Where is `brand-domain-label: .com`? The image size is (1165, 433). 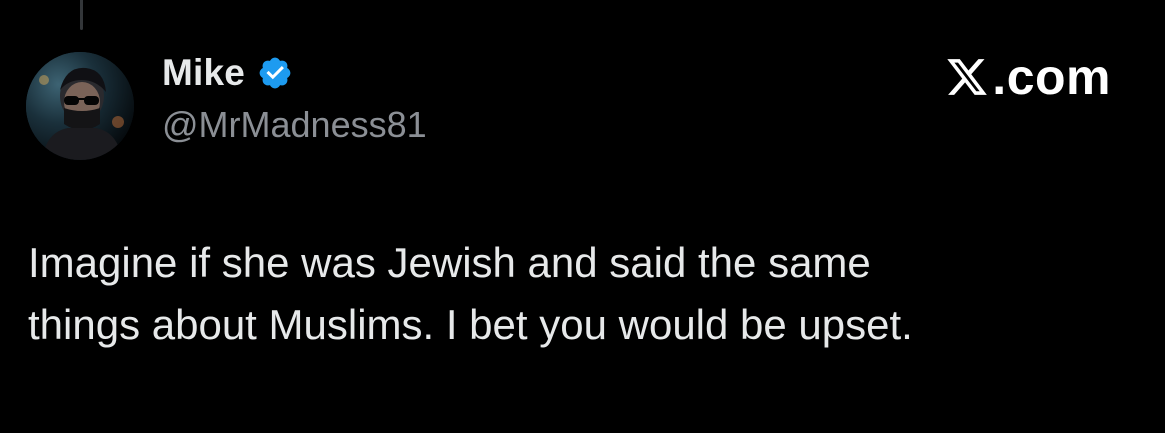
brand-domain-label: .com is located at coordinates (1051, 77).